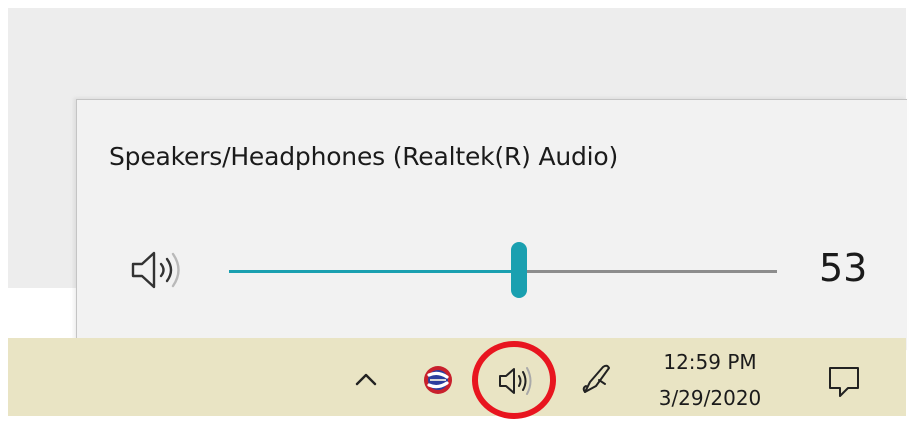  What do you see at coordinates (514, 380) in the screenshot?
I see `highlight-circle` at bounding box center [514, 380].